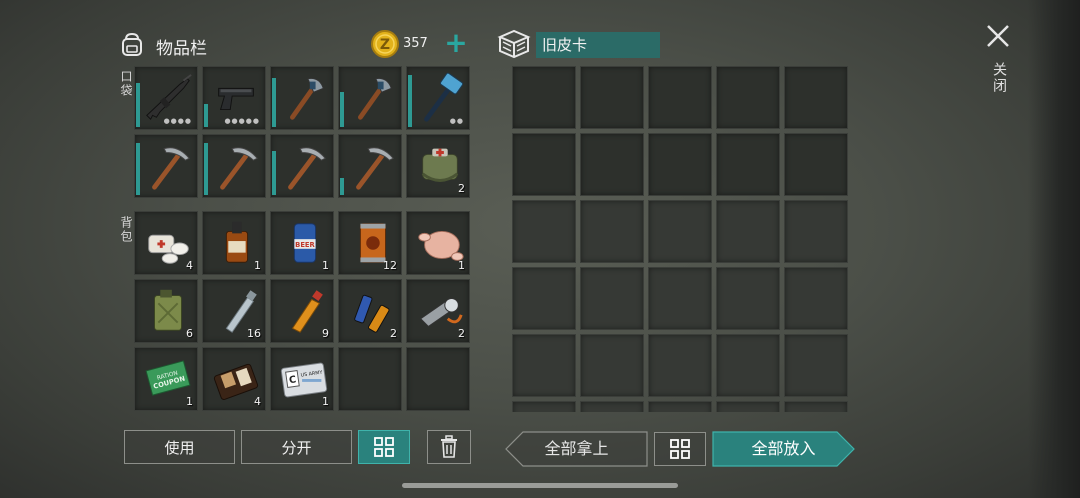  What do you see at coordinates (166, 98) in the screenshot?
I see `slot-assault-rifle: ●●●●` at bounding box center [166, 98].